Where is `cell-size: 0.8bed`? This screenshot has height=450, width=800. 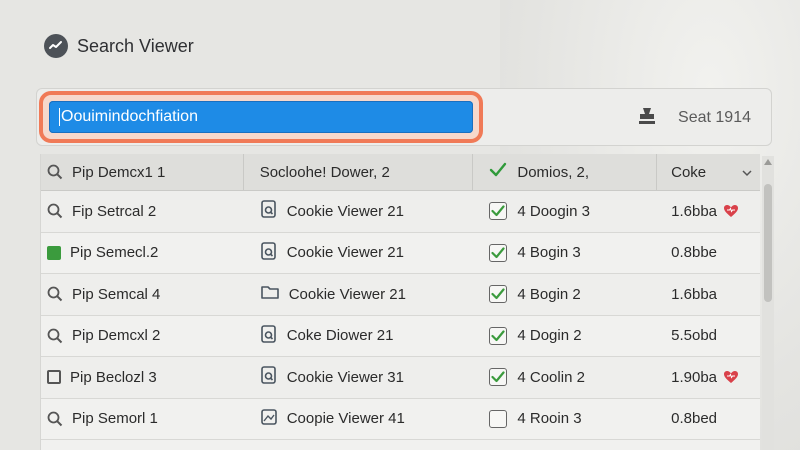
cell-size: 0.8bed is located at coordinates (708, 419).